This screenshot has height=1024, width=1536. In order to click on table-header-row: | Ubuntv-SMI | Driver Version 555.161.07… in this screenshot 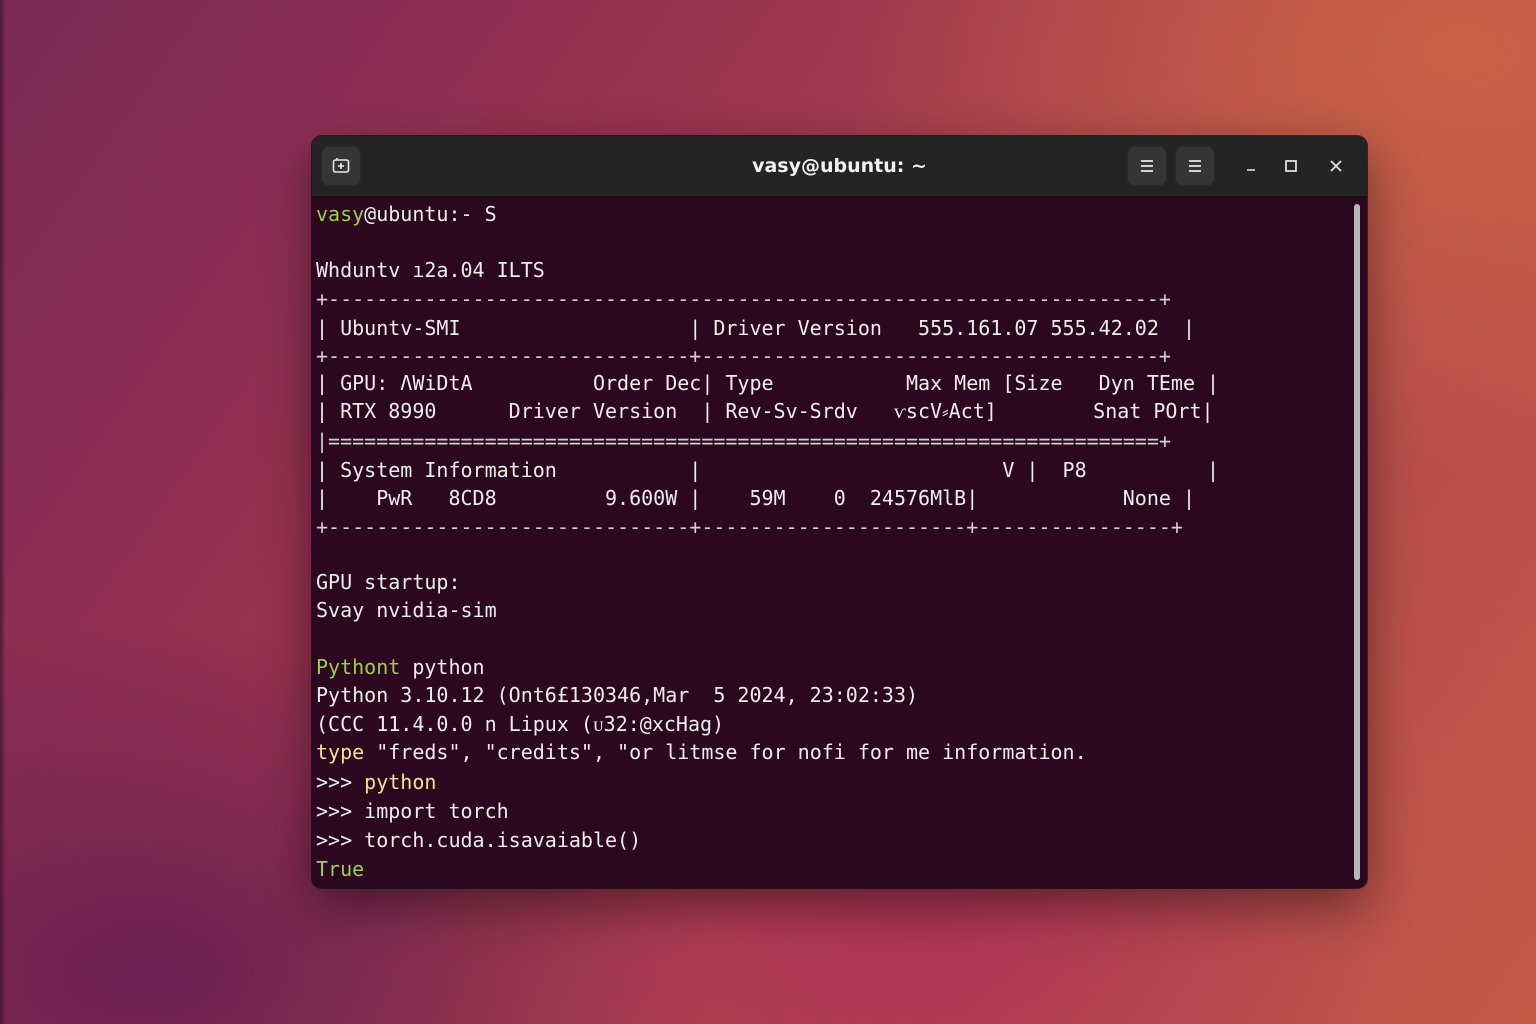, I will do `click(755, 328)`.